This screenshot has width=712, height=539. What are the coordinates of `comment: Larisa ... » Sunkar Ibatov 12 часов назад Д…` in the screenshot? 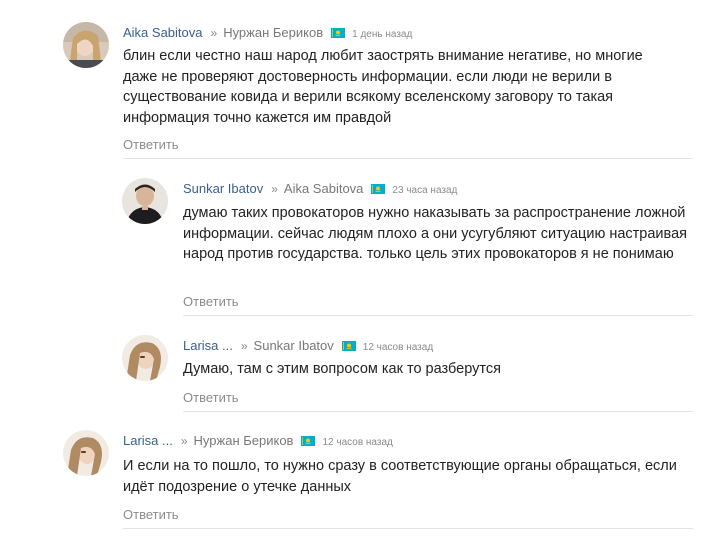 It's located at (438, 378).